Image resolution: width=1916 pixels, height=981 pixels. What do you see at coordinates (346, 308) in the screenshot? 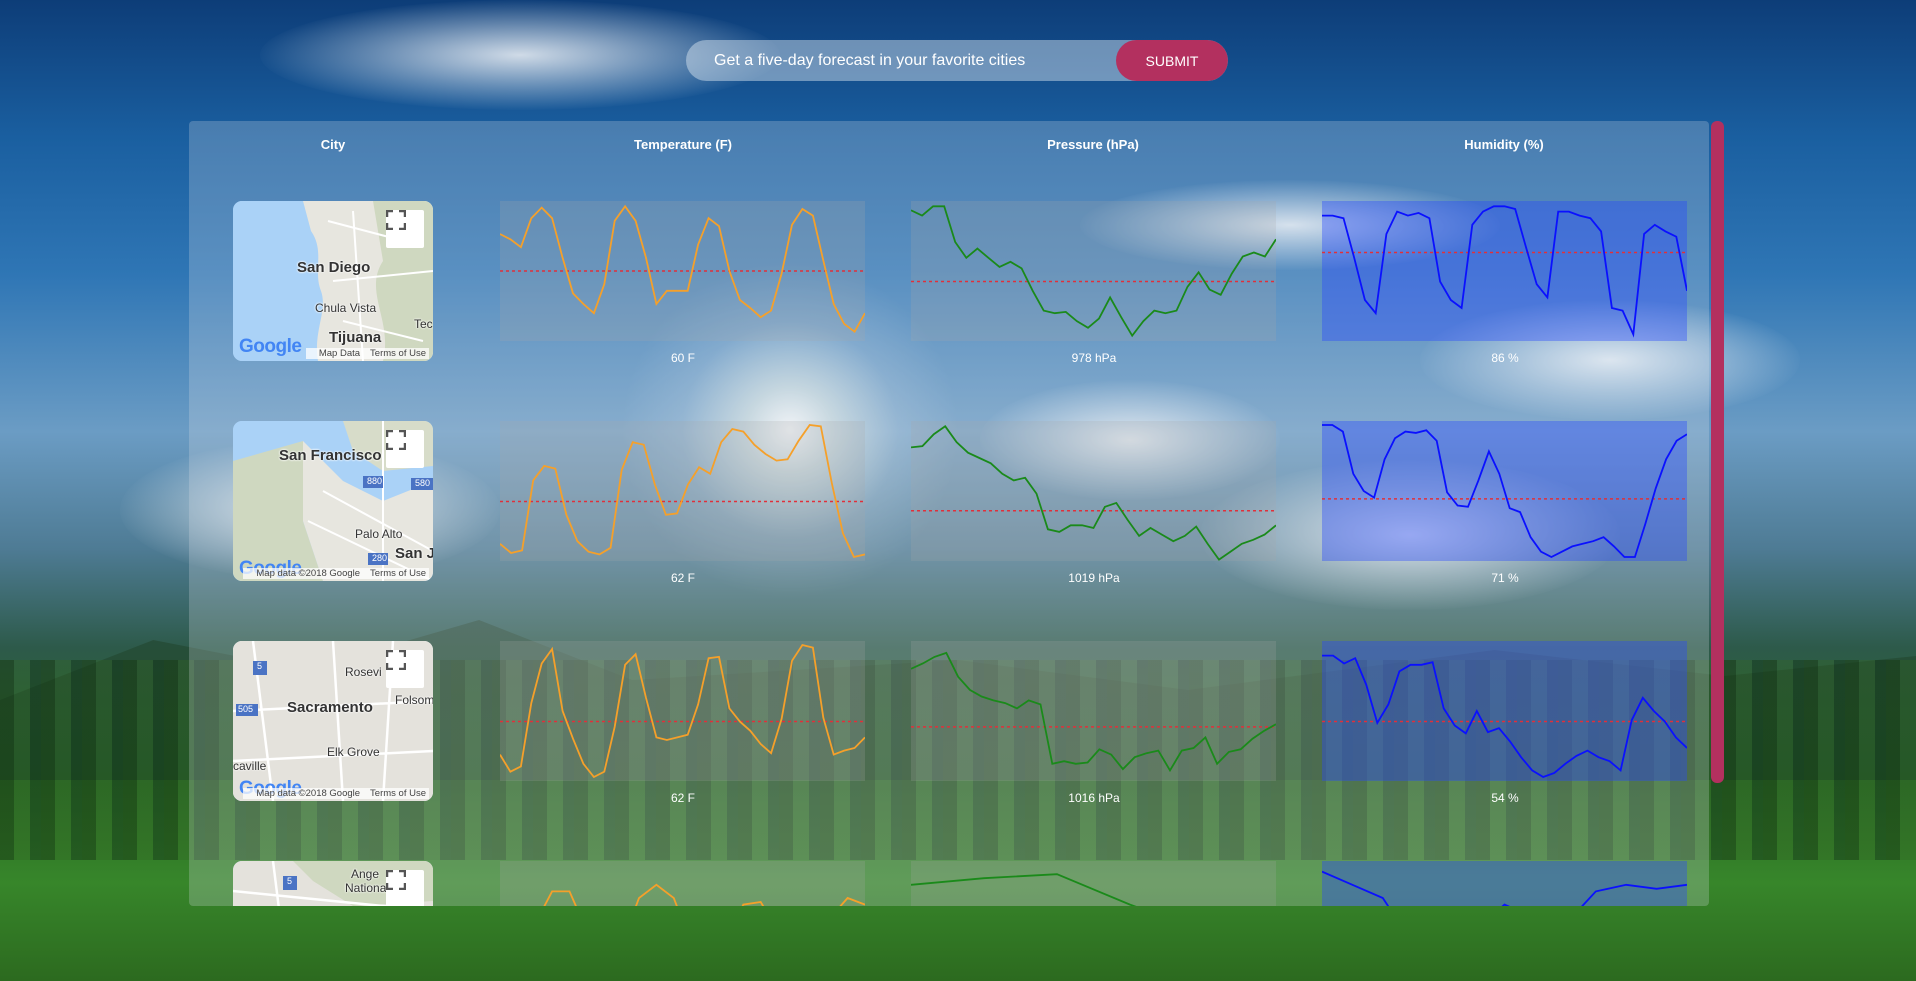
I see `map-place-label: Chula Vista` at bounding box center [346, 308].